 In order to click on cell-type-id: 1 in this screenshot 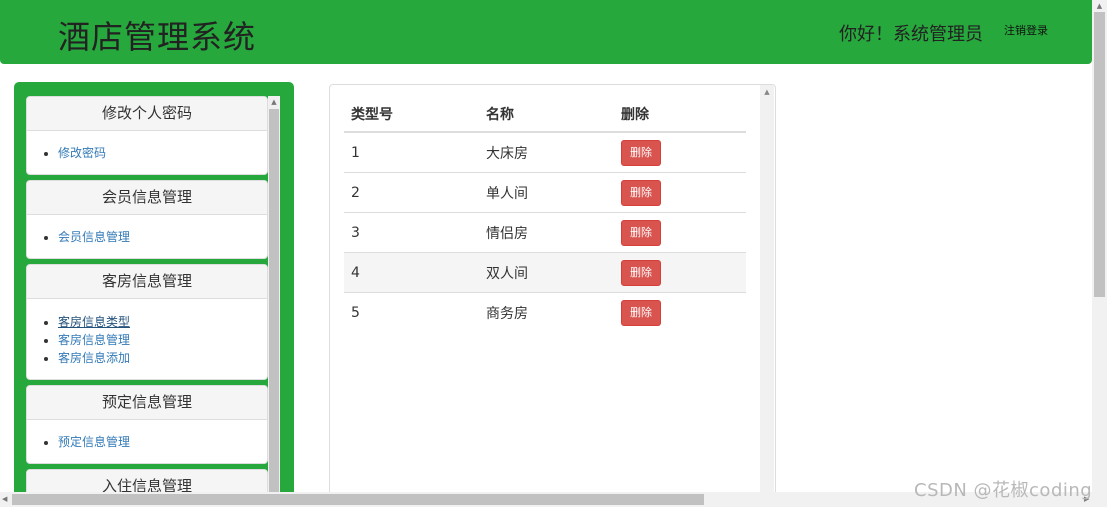, I will do `click(411, 152)`.